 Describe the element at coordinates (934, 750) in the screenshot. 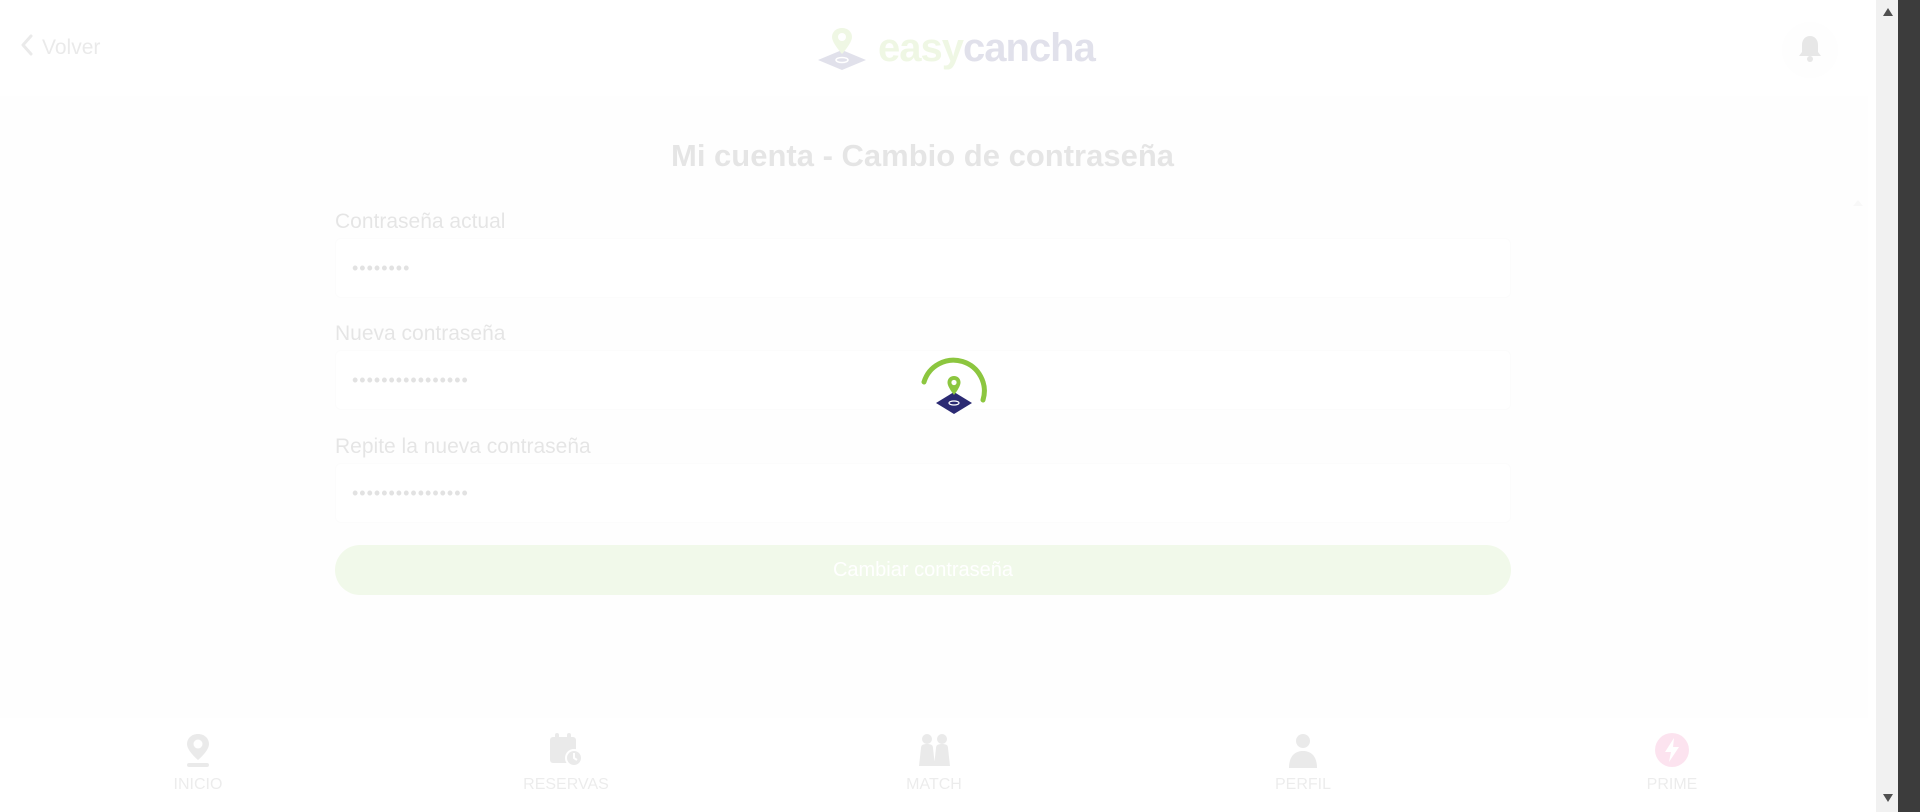

I see `players-icon` at that location.